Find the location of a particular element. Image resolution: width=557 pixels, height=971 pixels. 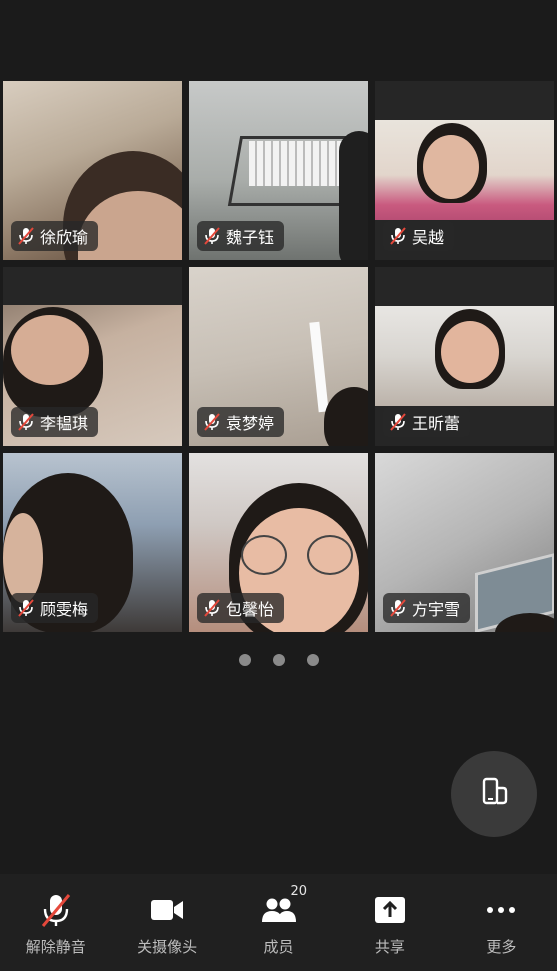

video-camera-icon is located at coordinates (167, 910).